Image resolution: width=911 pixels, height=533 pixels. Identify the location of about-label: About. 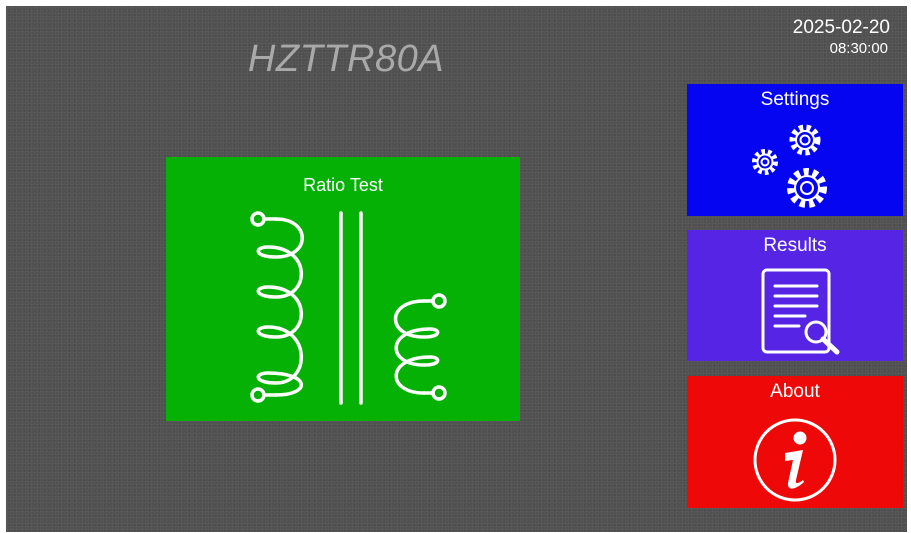
(795, 391).